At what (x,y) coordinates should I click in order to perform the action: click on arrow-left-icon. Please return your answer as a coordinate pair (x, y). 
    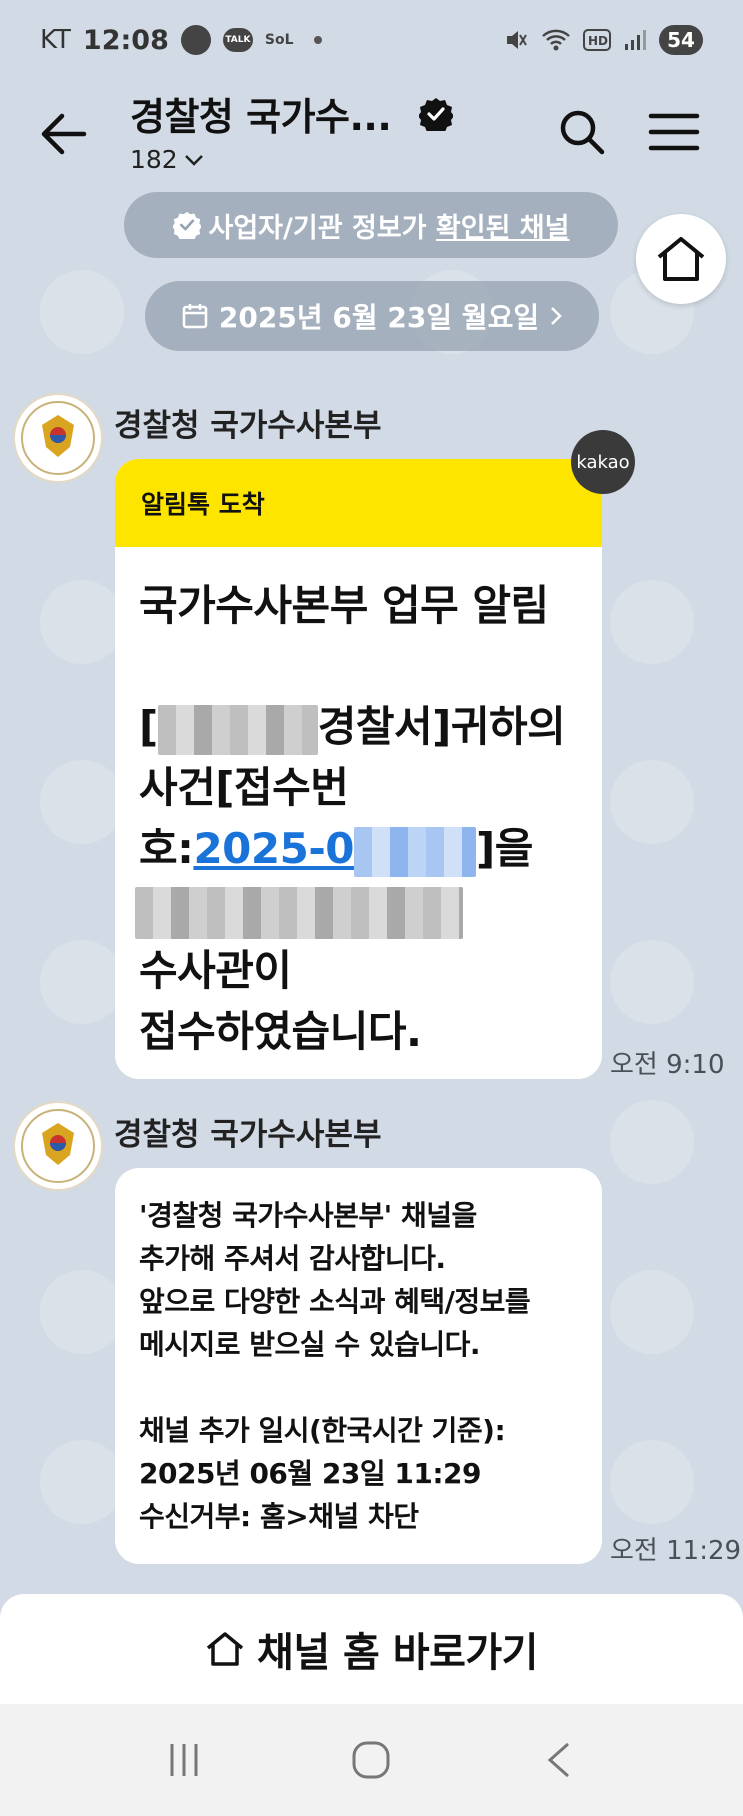
    Looking at the image, I should click on (64, 134).